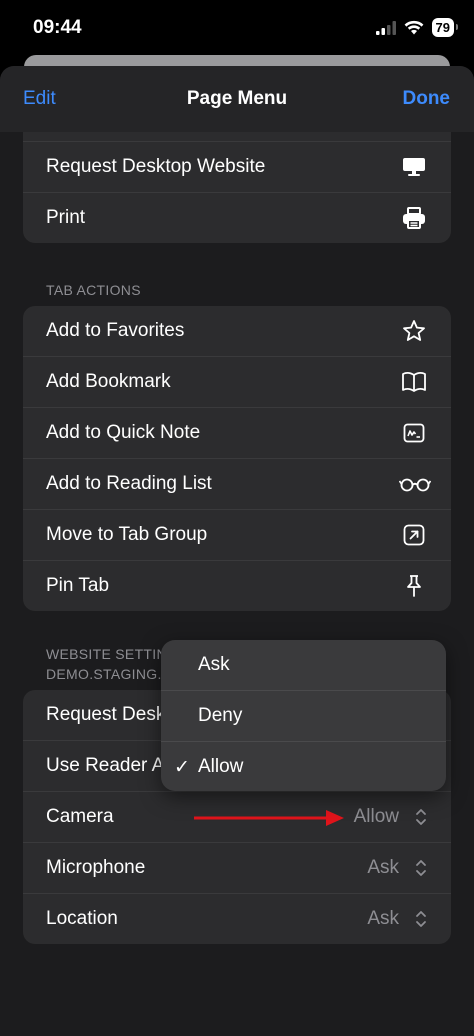 This screenshot has height=1036, width=474. Describe the element at coordinates (129, 483) in the screenshot. I see `row-label: Add to Reading List` at that location.